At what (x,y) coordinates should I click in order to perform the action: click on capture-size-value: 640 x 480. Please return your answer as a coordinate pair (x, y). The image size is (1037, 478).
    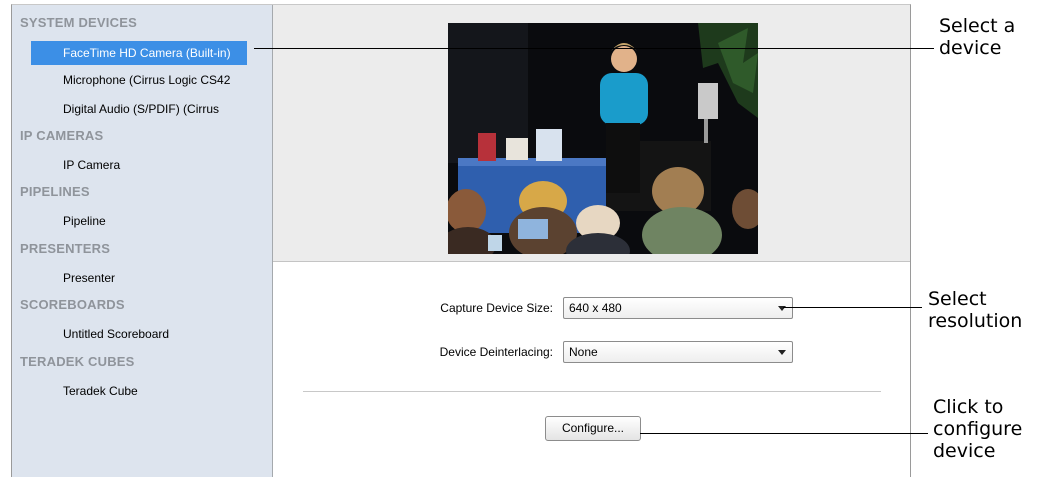
    Looking at the image, I should click on (595, 308).